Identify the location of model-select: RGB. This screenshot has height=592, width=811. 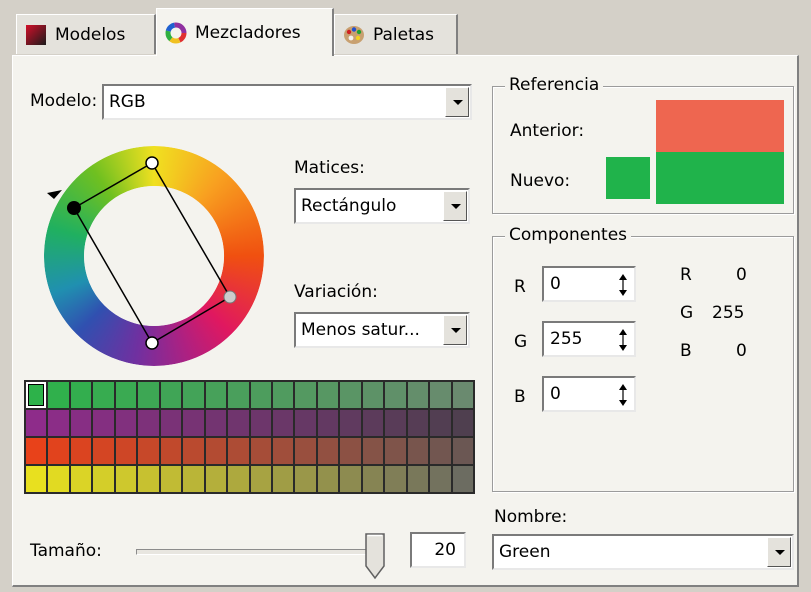
(287, 102).